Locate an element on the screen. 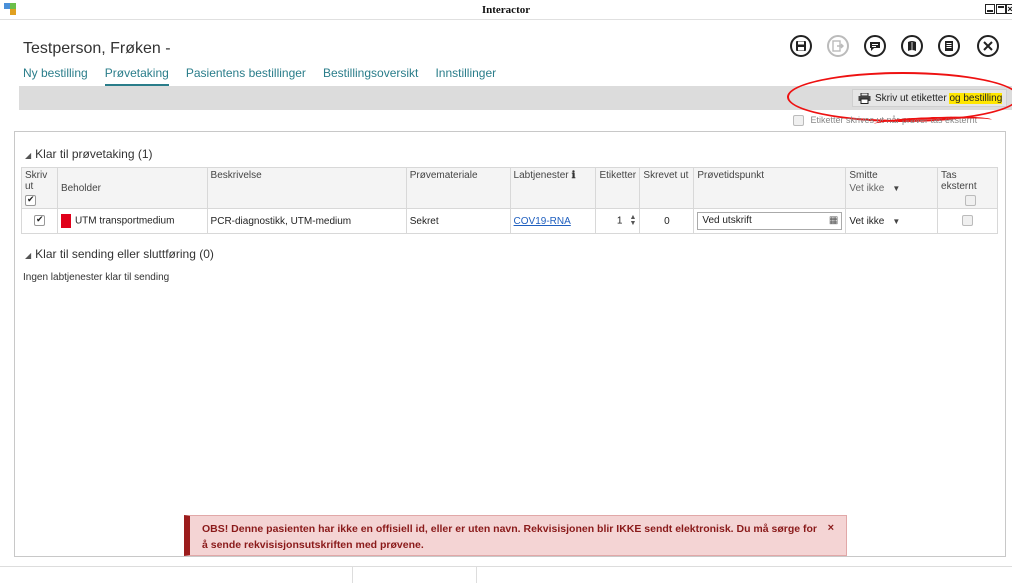  info-icon: ℹ is located at coordinates (574, 175).